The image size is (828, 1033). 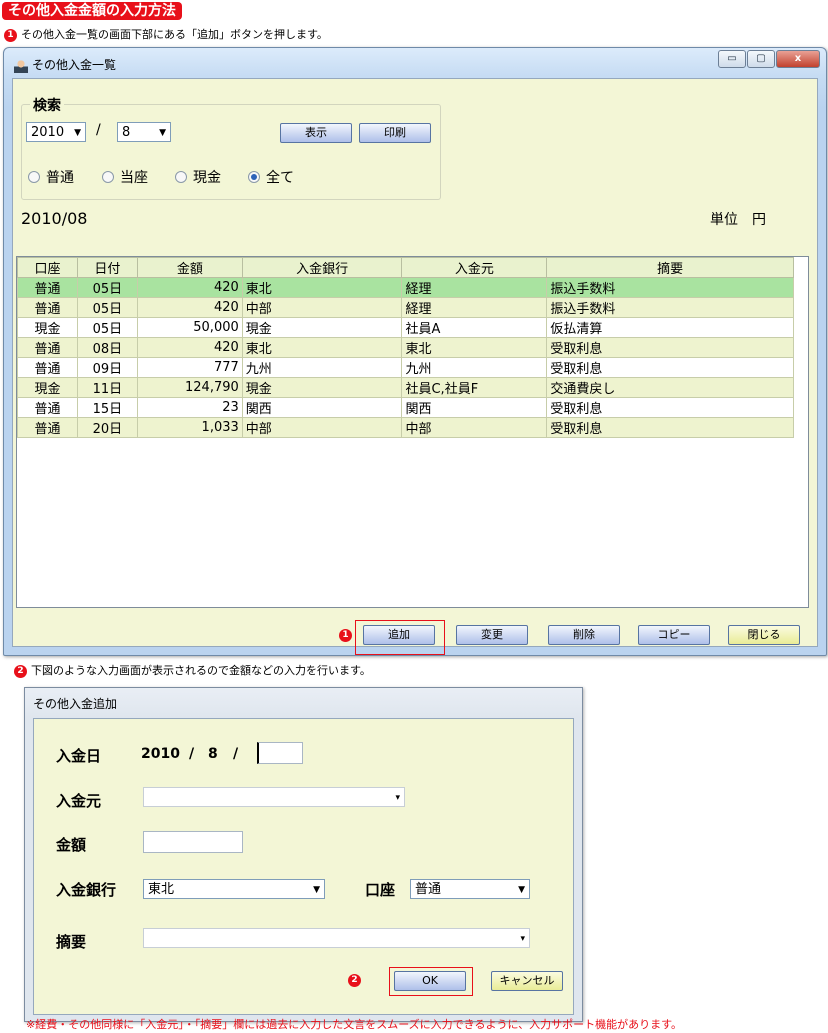 What do you see at coordinates (160, 754) in the screenshot?
I see `date-year: 2010` at bounding box center [160, 754].